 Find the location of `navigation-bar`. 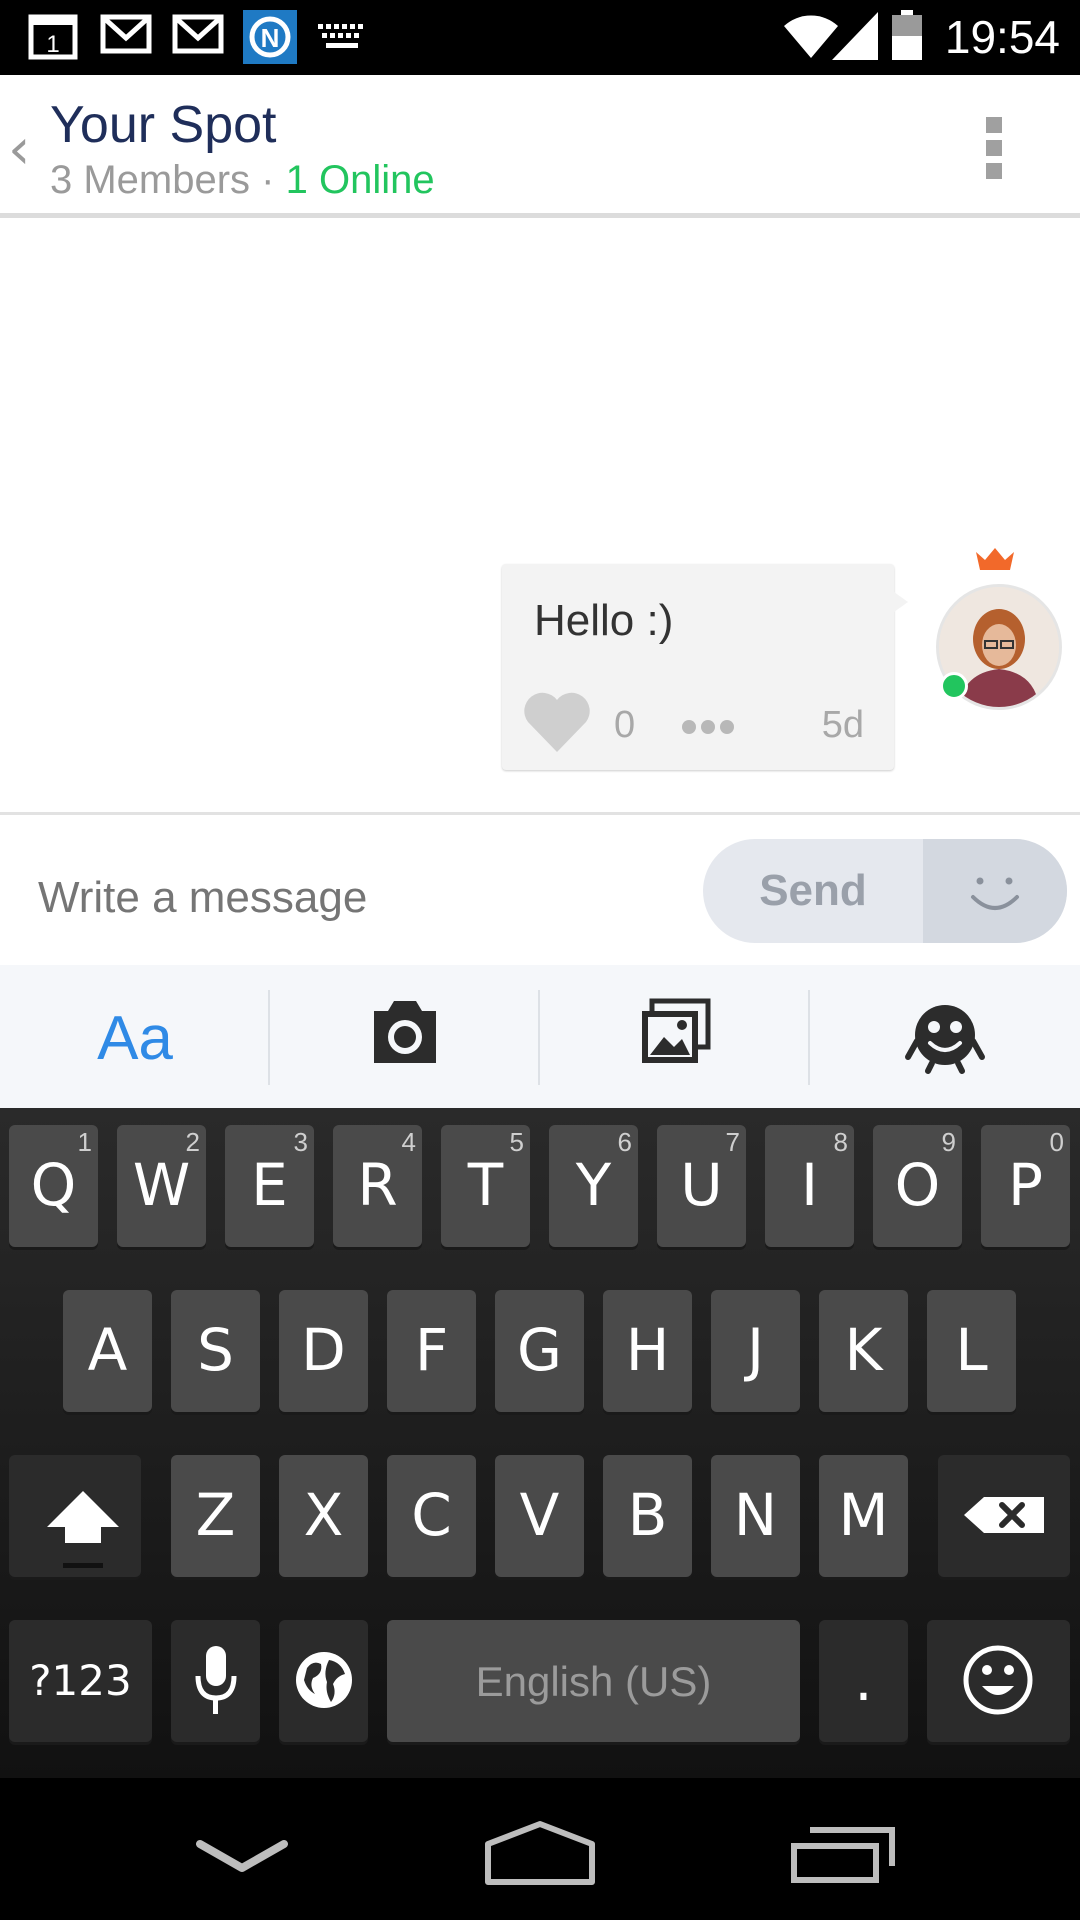

navigation-bar is located at coordinates (540, 1849).